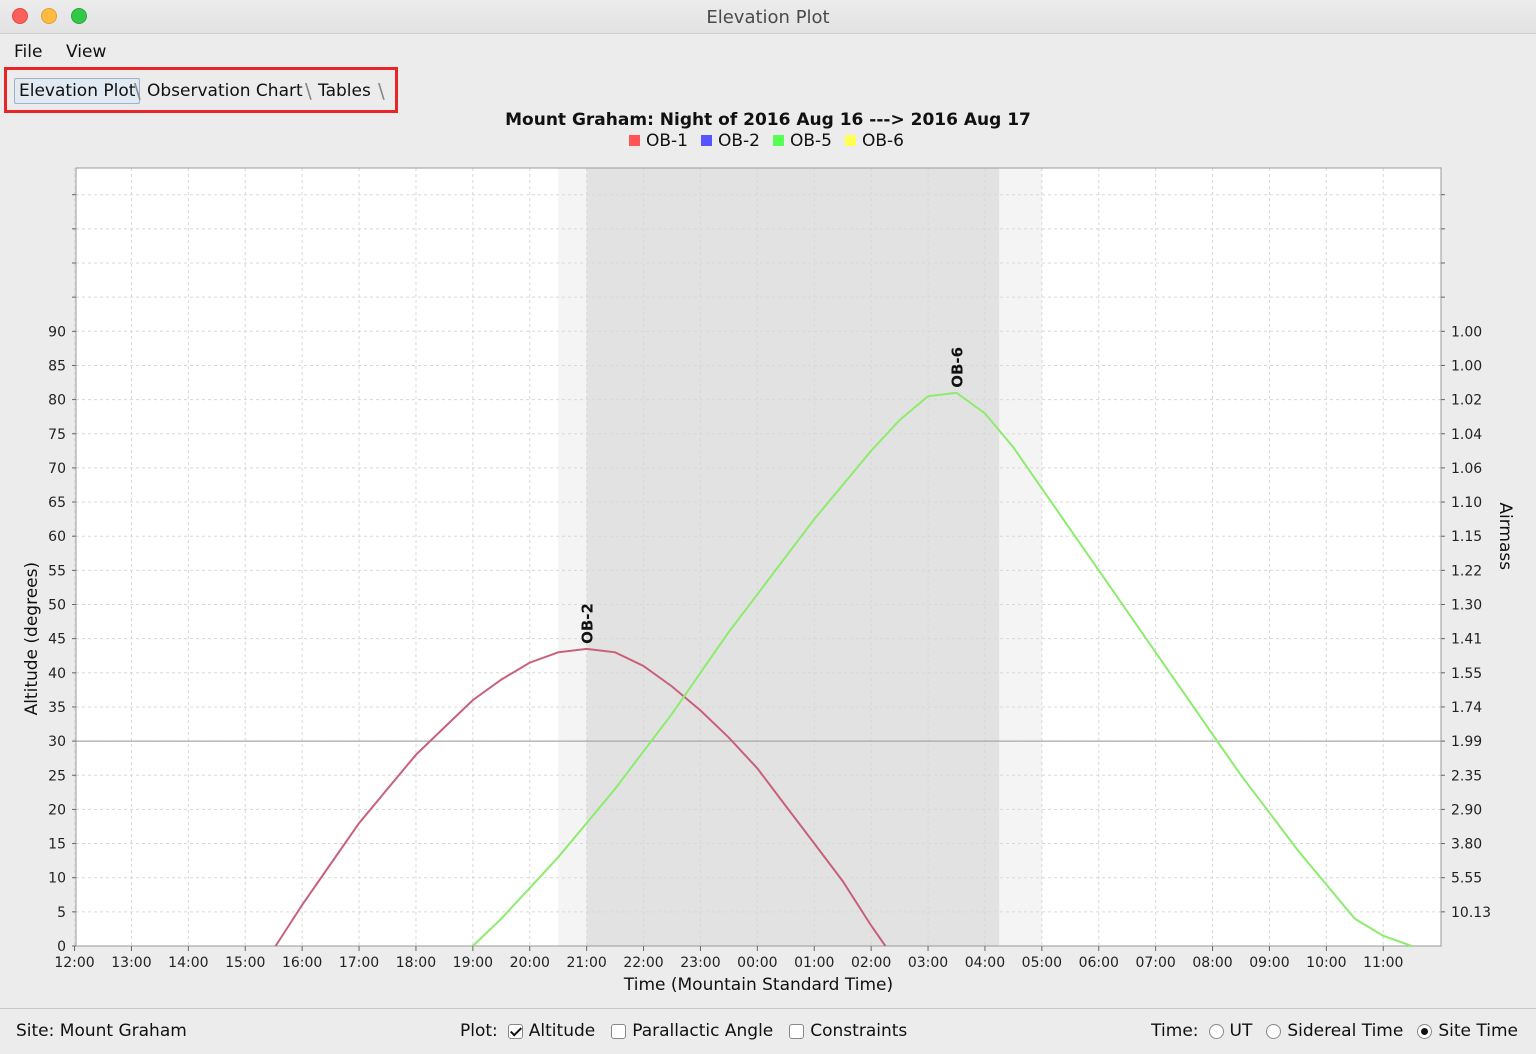  Describe the element at coordinates (57, 879) in the screenshot. I see `y-tick-label: 10` at that location.